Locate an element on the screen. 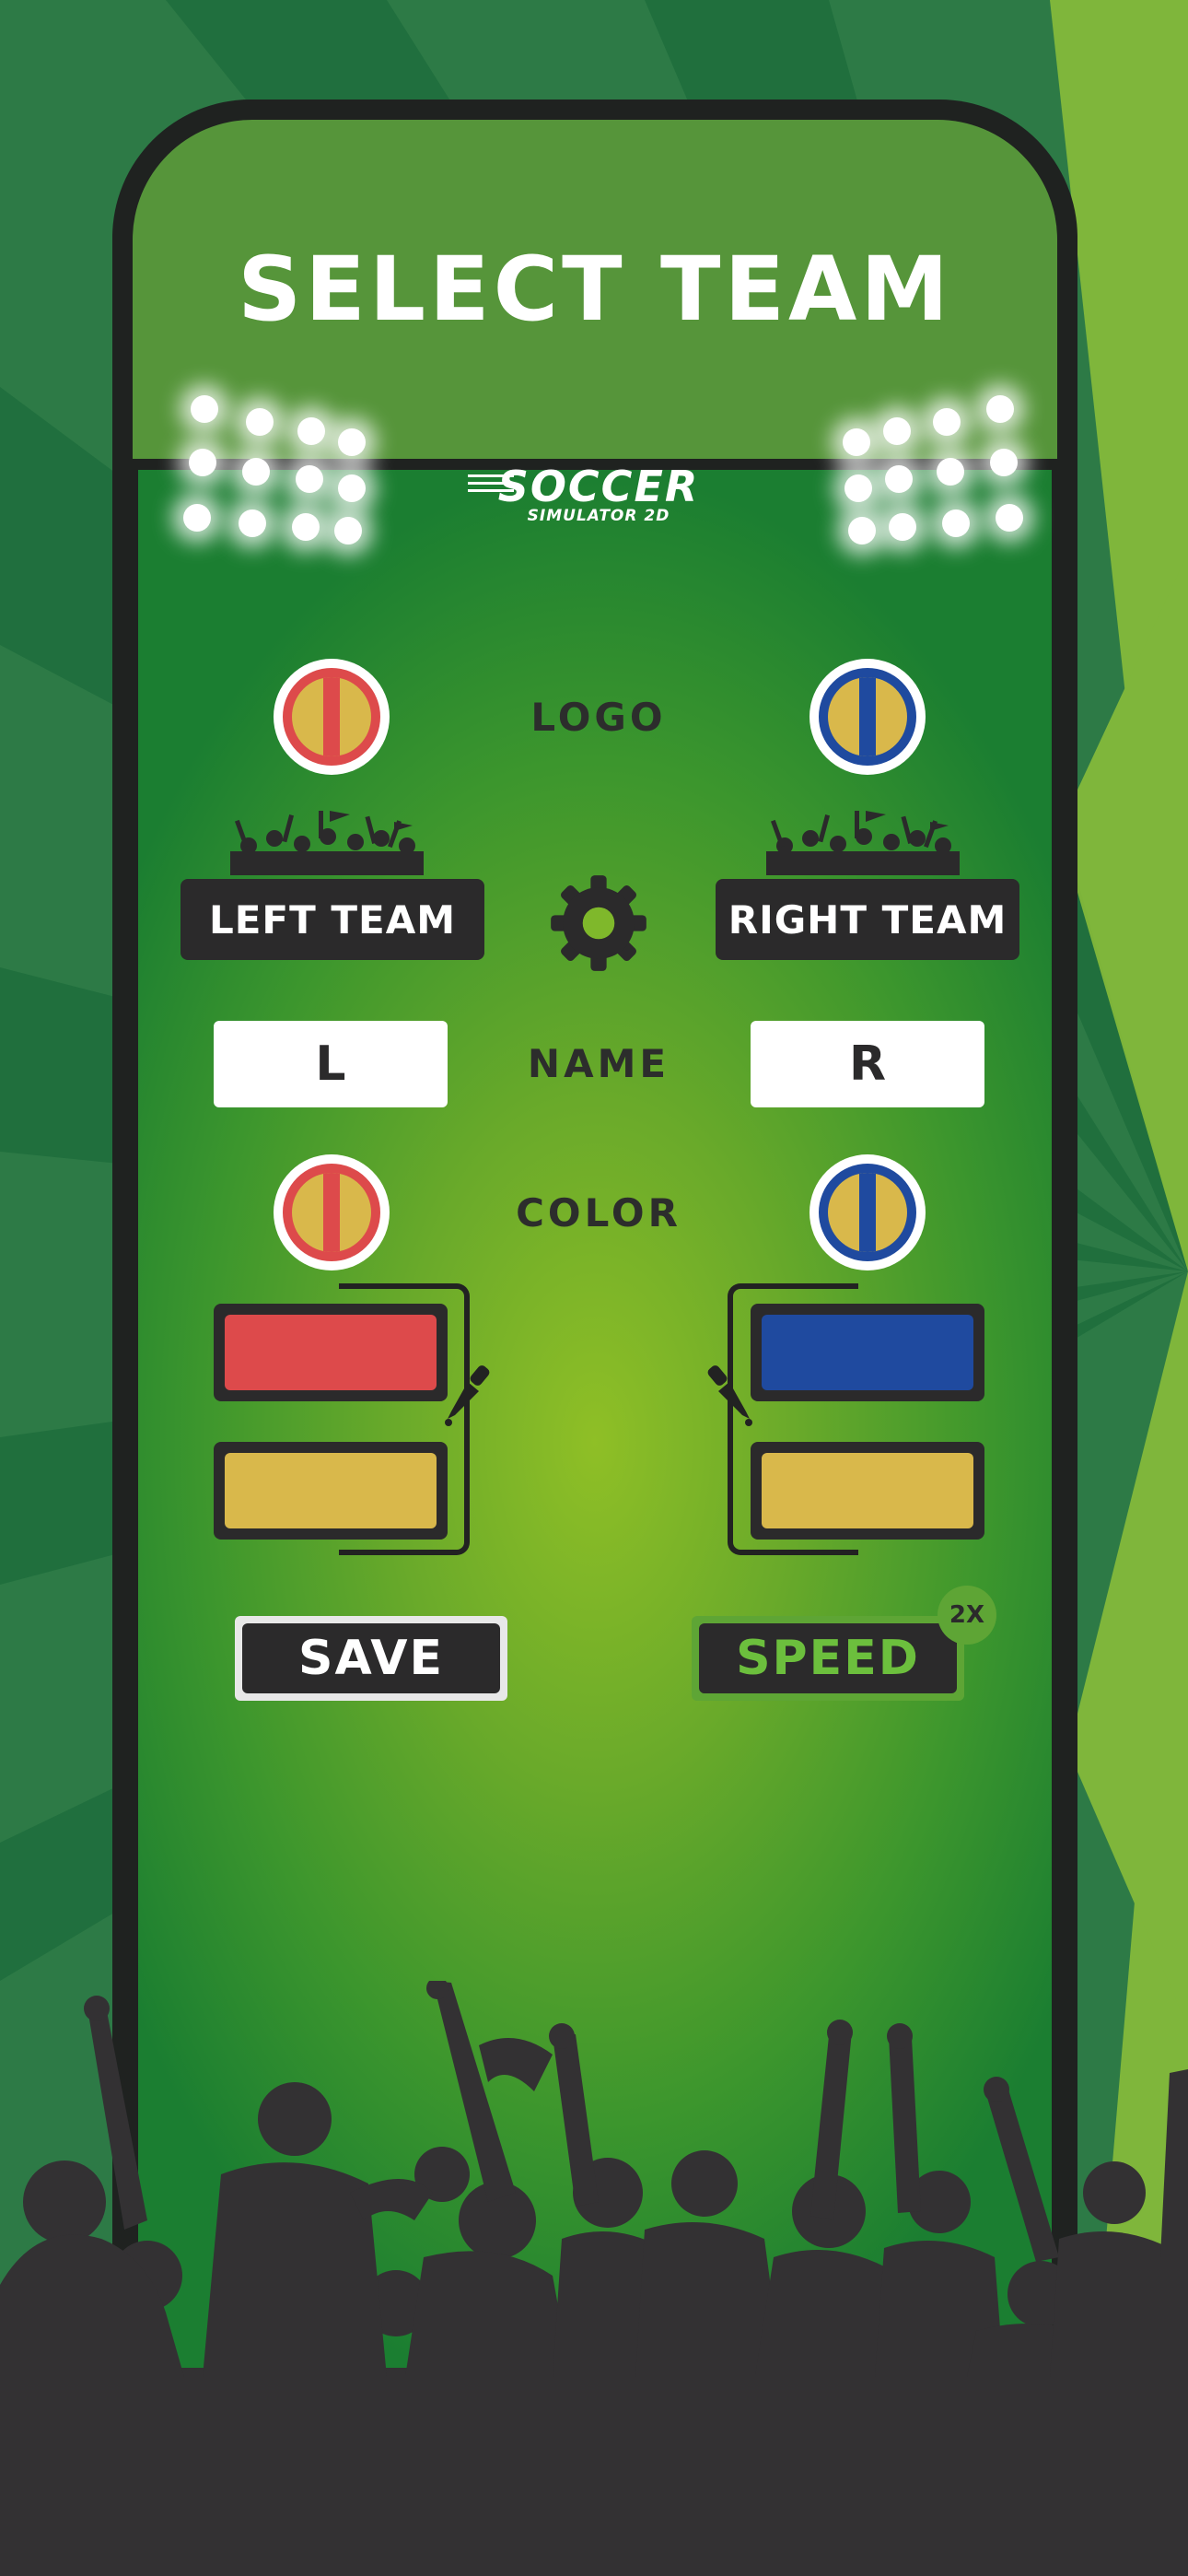 This screenshot has width=1188, height=2576. save-button: SAVE is located at coordinates (371, 1659).